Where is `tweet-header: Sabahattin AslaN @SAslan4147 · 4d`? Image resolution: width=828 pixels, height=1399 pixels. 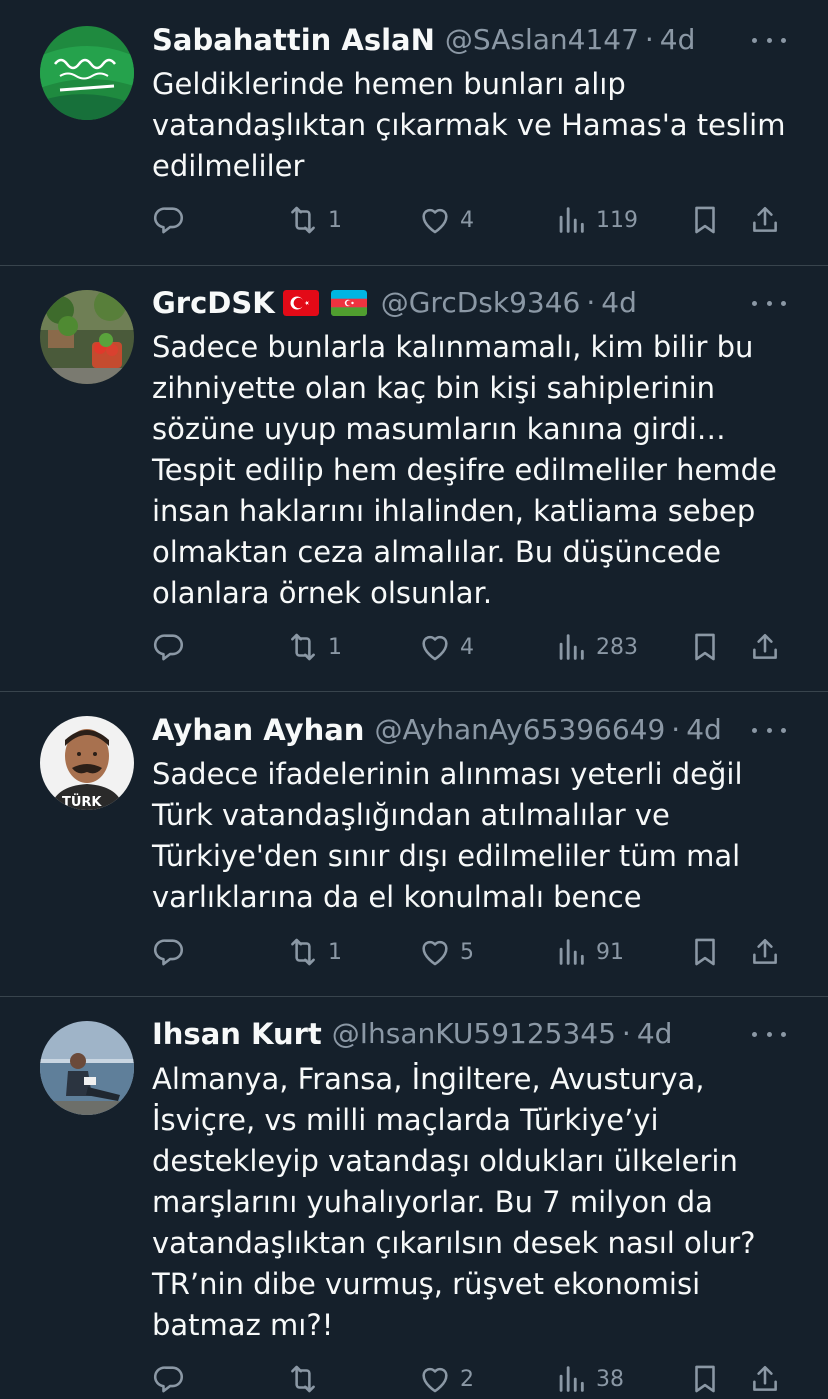
tweet-header: Sabahattin AslaN @SAslan4147 · 4d is located at coordinates (455, 40).